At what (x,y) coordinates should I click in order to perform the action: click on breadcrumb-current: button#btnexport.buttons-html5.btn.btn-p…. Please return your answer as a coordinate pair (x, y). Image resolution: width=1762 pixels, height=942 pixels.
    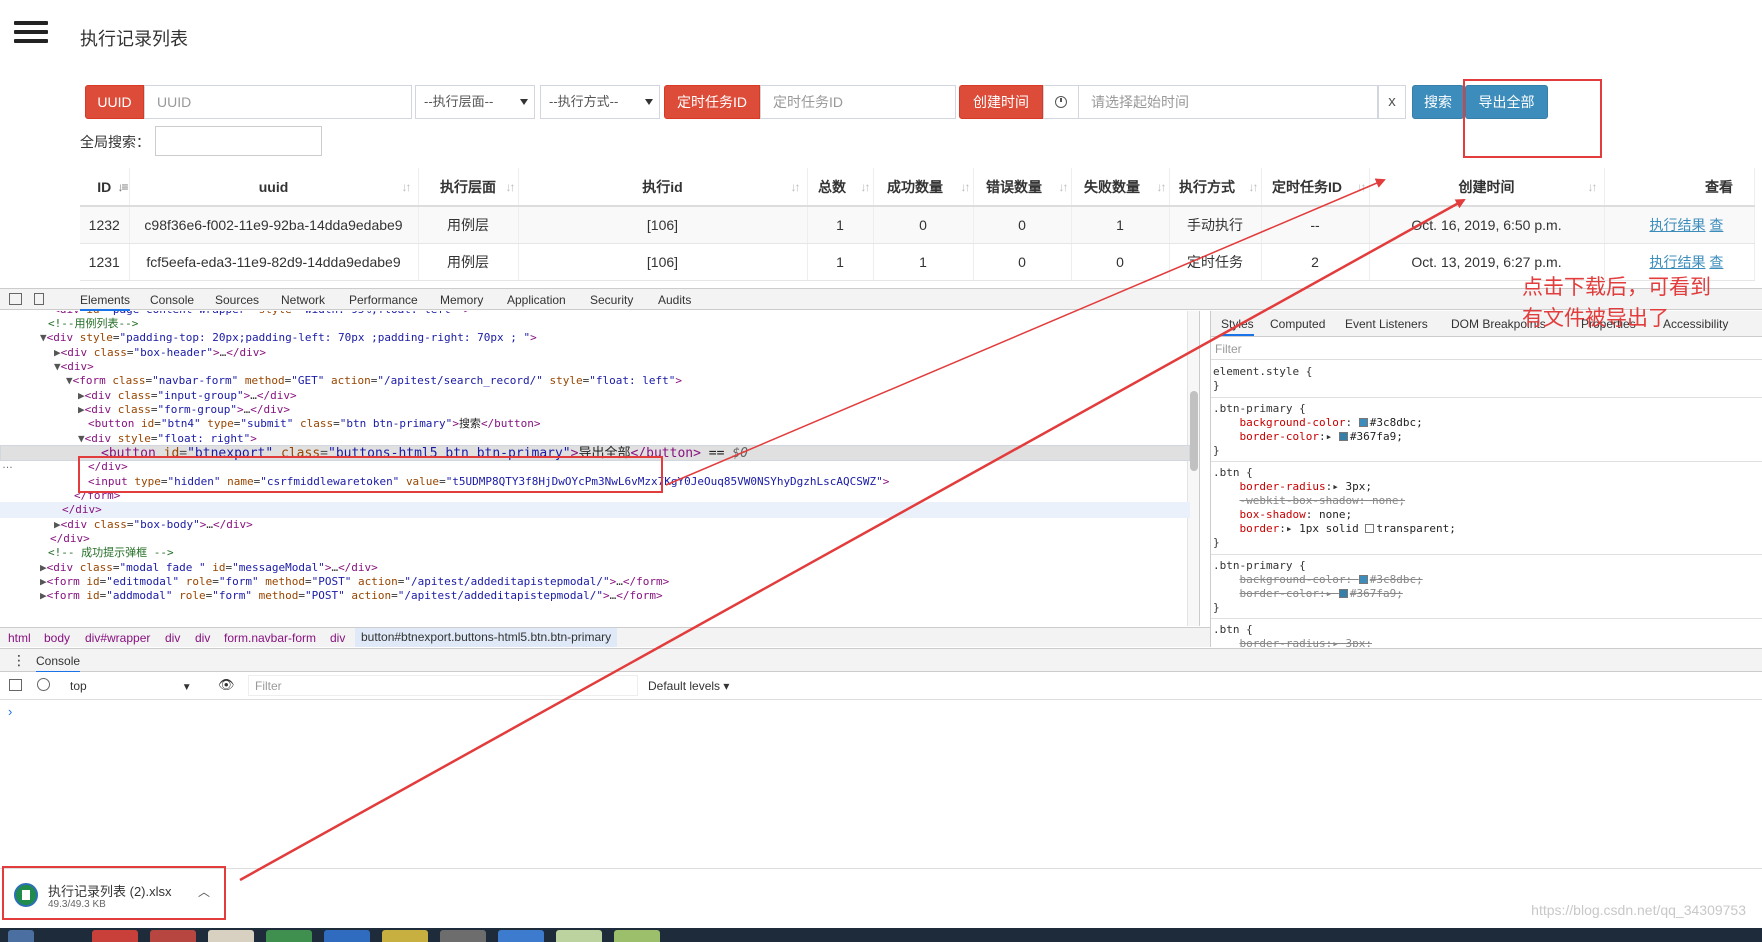
    Looking at the image, I should click on (486, 637).